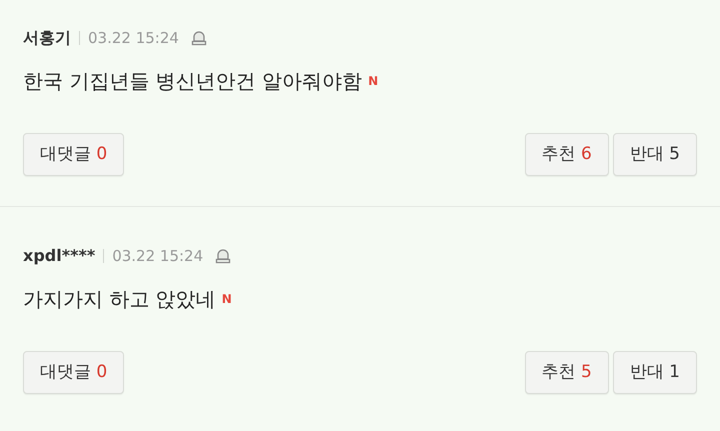  What do you see at coordinates (192, 81) in the screenshot?
I see `comment-text: 한국 기집년들 병신년안건 알아줘야함` at bounding box center [192, 81].